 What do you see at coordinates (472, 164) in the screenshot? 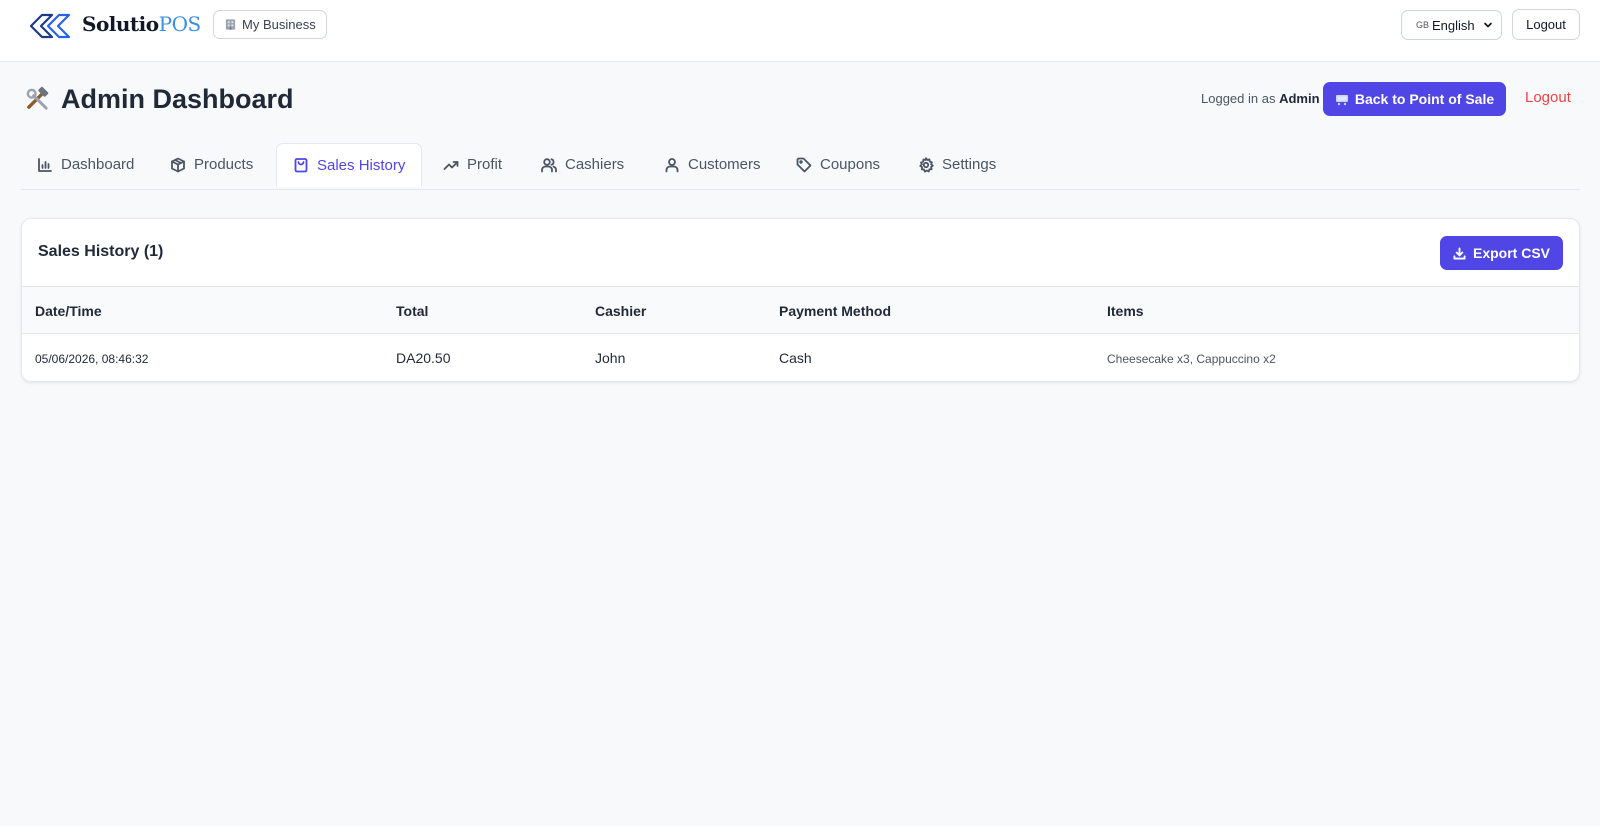
I see `tab-profit: Profit` at bounding box center [472, 164].